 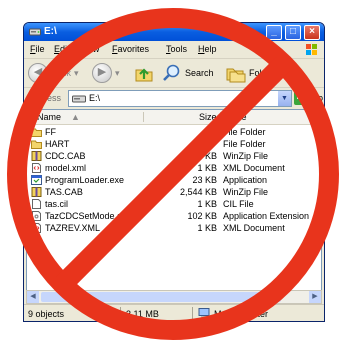 I want to click on file-name: ProgramLoader.exe, so click(x=85, y=180).